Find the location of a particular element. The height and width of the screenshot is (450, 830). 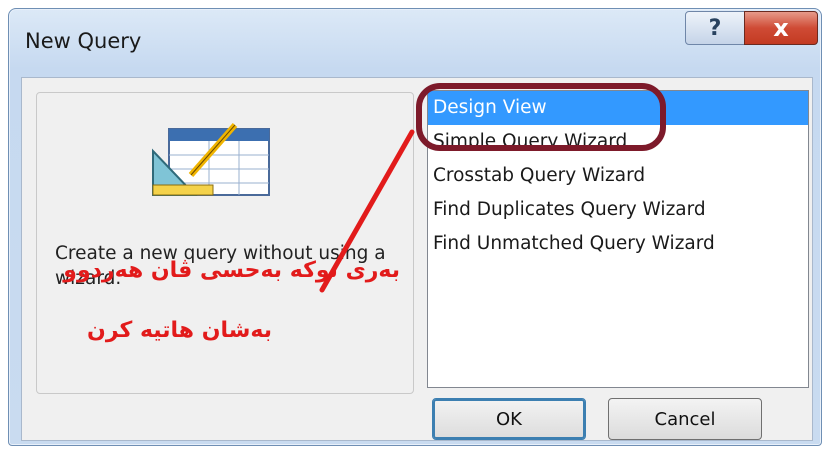

annotation-text-line-2: بەشان هاتیە کرن is located at coordinates (179, 330).